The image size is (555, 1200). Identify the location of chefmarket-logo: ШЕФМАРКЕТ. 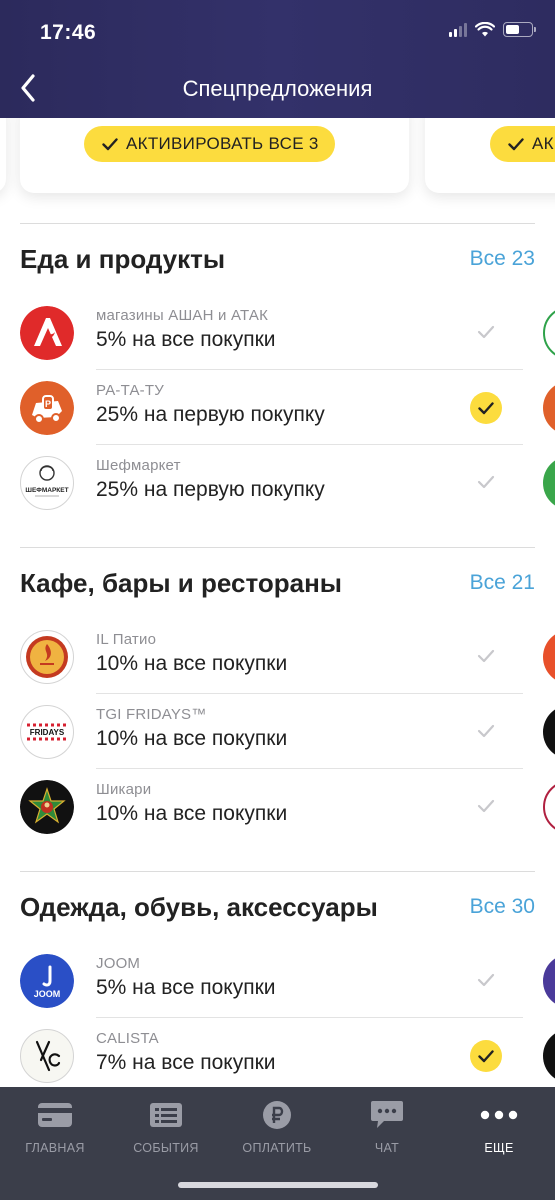
(47, 483).